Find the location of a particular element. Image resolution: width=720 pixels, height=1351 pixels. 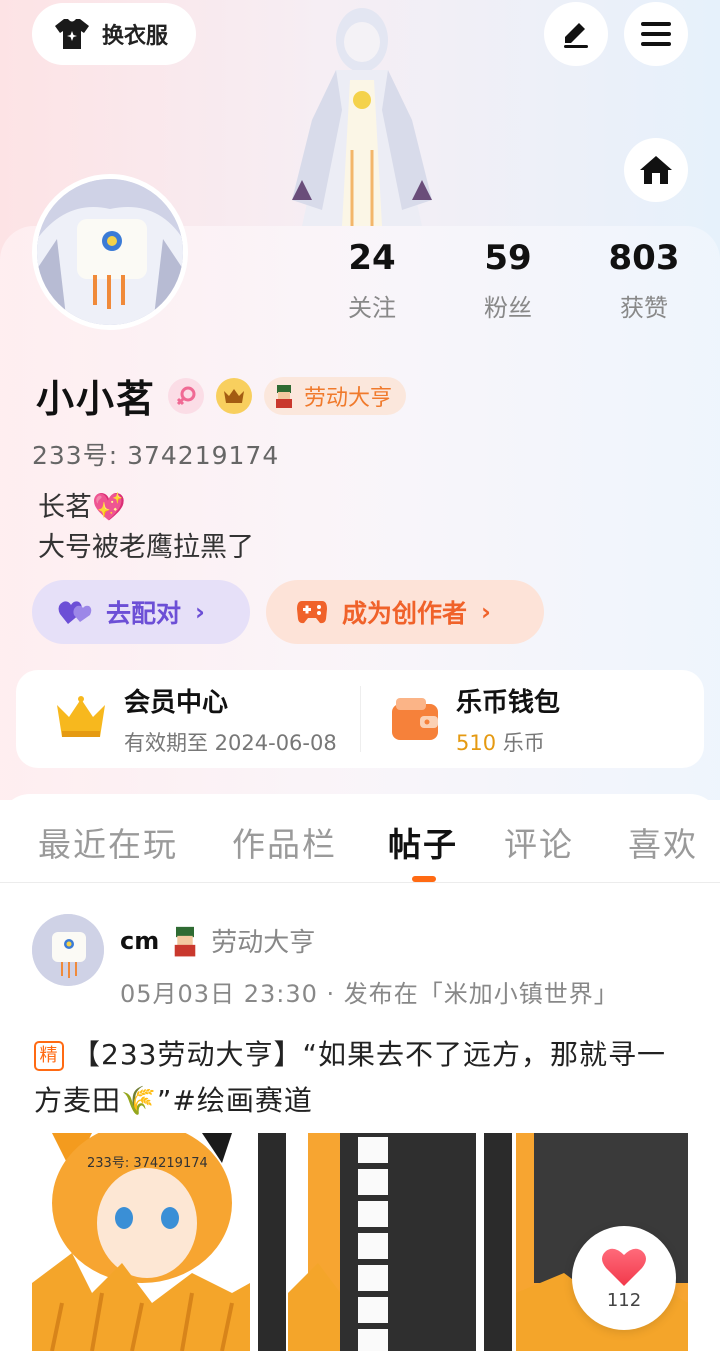

post-body: 【233劳动大亨】“如果去不了远方，那就寻一方麦田🌾”#绘画赛道 is located at coordinates (350, 1077).